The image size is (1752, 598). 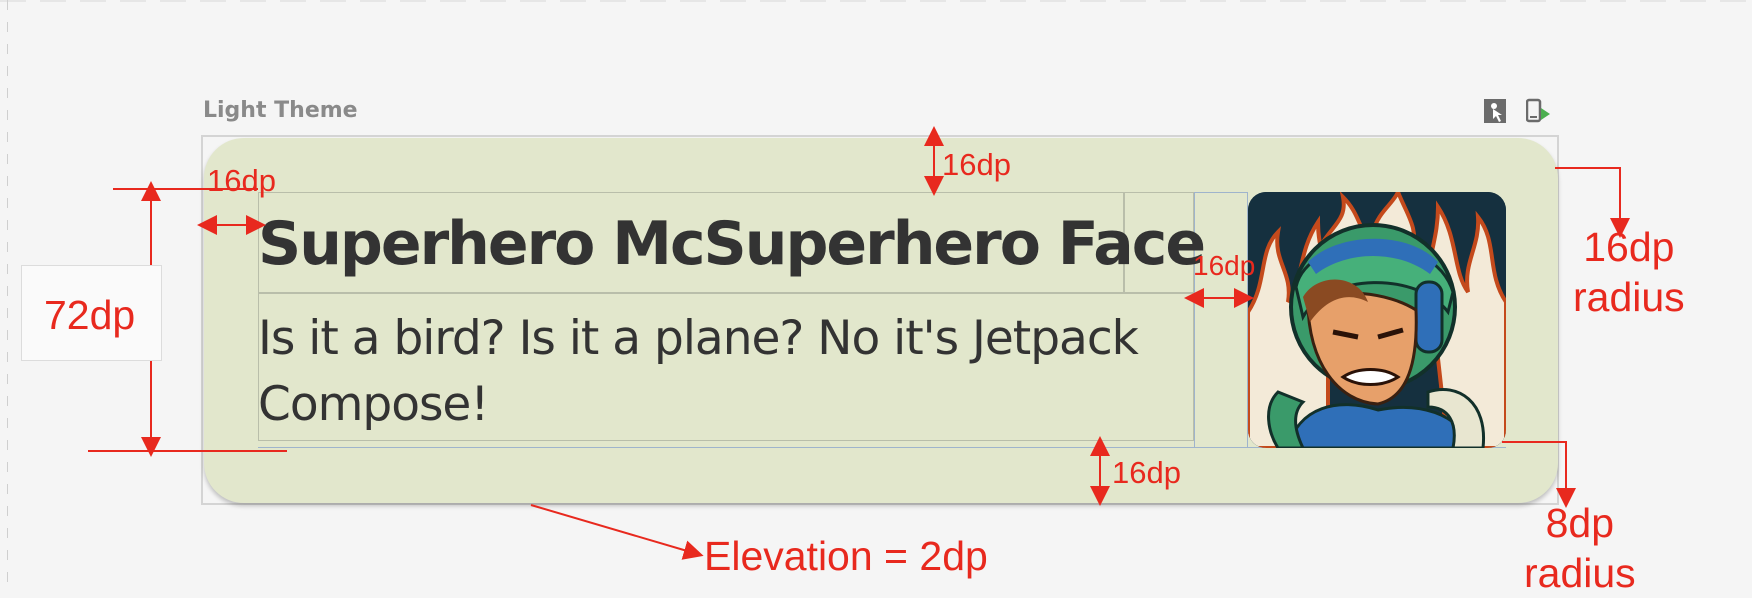 I want to click on card-radius-annotation: 16dp radius, so click(x=1629, y=272).